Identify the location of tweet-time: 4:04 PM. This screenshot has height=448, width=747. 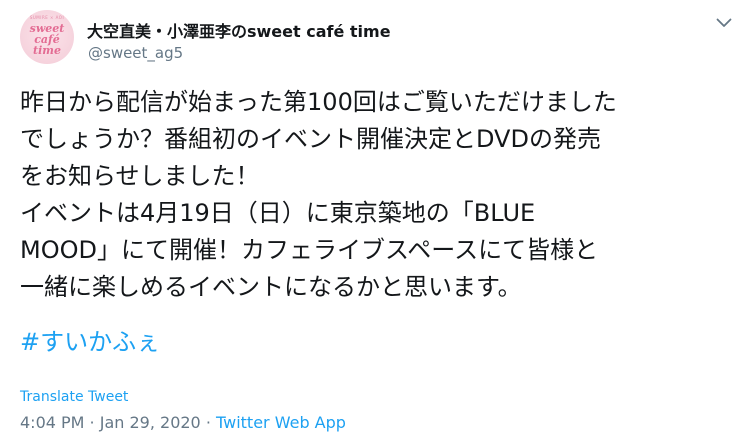
(52, 422).